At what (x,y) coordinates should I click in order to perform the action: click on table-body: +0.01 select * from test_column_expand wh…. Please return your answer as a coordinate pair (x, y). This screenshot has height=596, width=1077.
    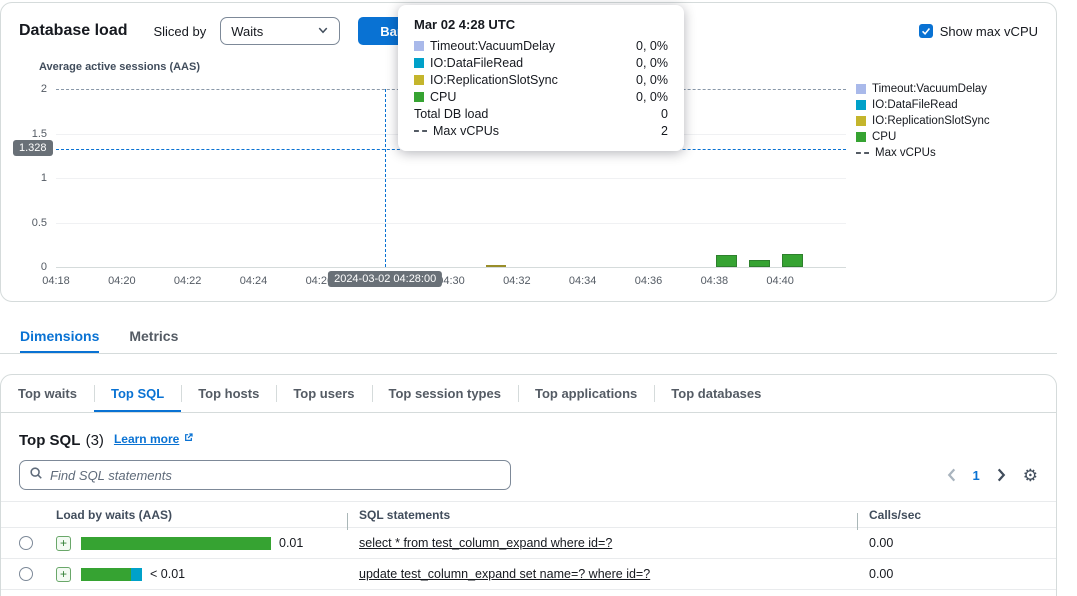
    Looking at the image, I should click on (528, 559).